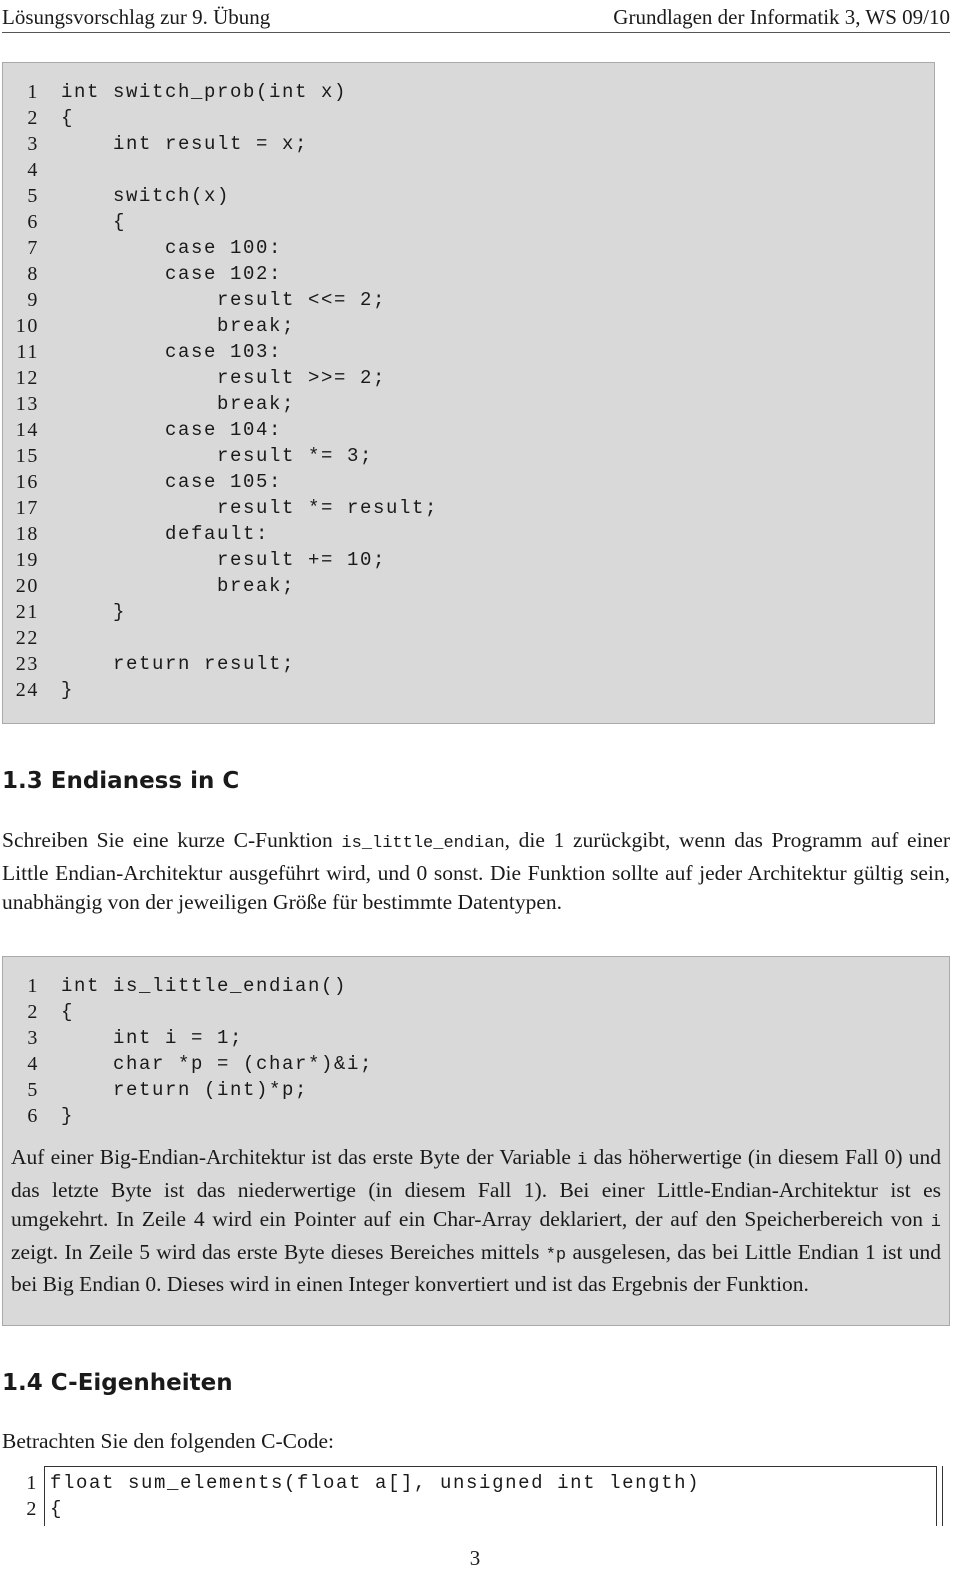  I want to click on code-text: result *= result;, so click(250, 508).